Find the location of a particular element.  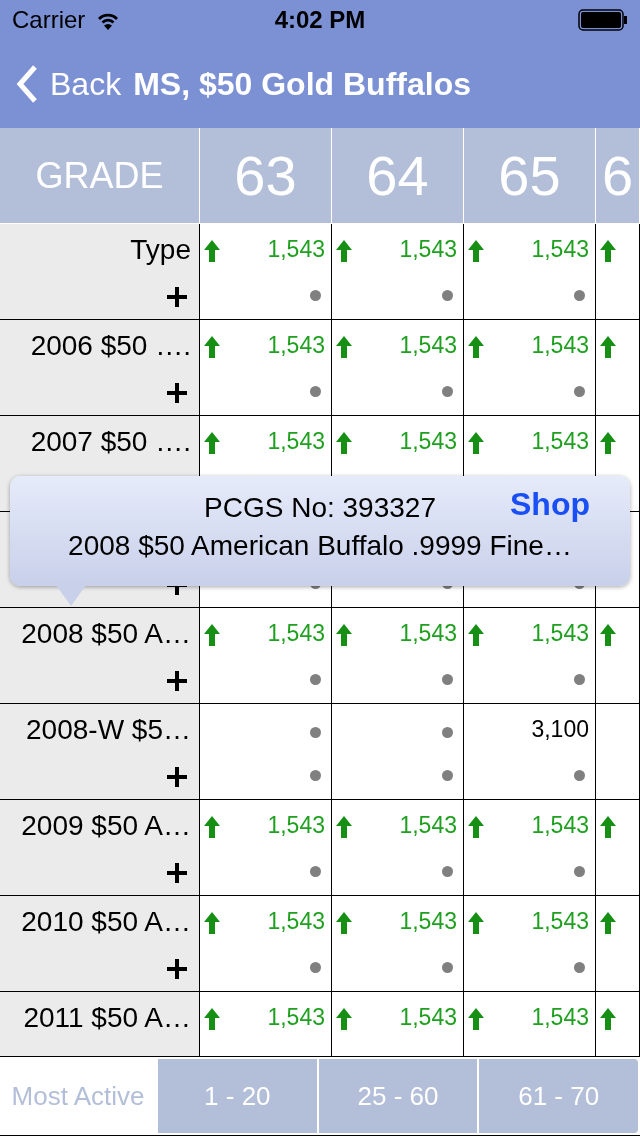

grade-header: 64 is located at coordinates (398, 175).